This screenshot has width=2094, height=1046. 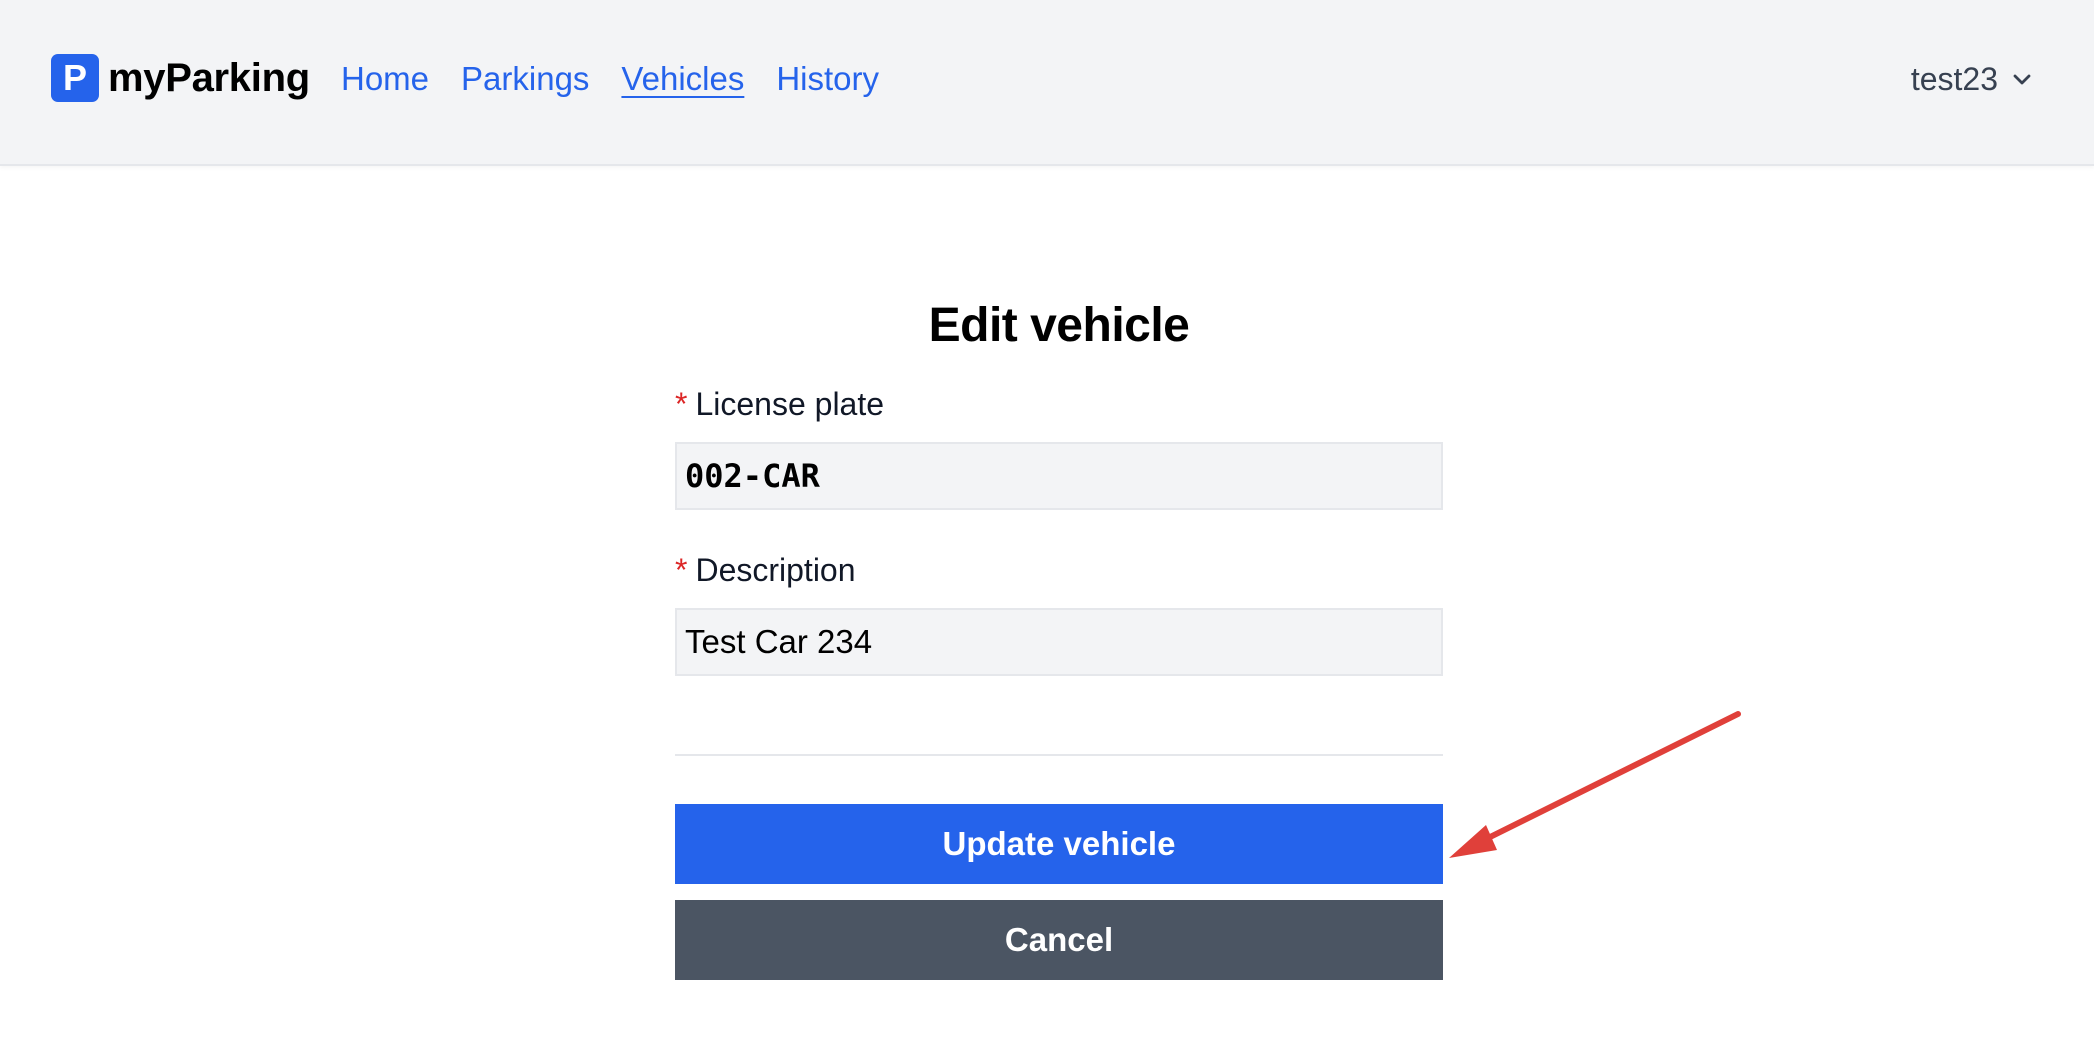 I want to click on main-nav: Home Parkings Vehicles History, so click(x=626, y=79).